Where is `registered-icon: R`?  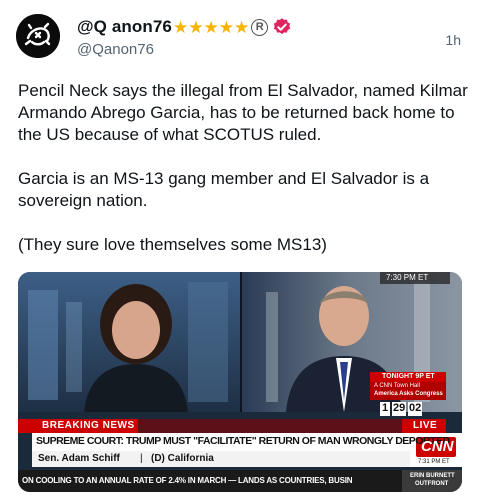 registered-icon: R is located at coordinates (260, 27).